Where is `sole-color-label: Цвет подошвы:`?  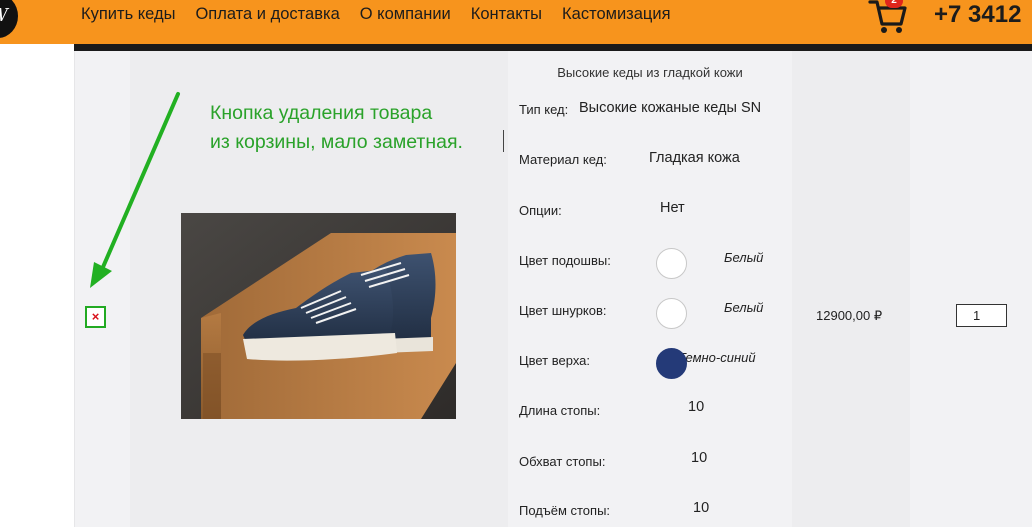 sole-color-label: Цвет подошвы: is located at coordinates (565, 260).